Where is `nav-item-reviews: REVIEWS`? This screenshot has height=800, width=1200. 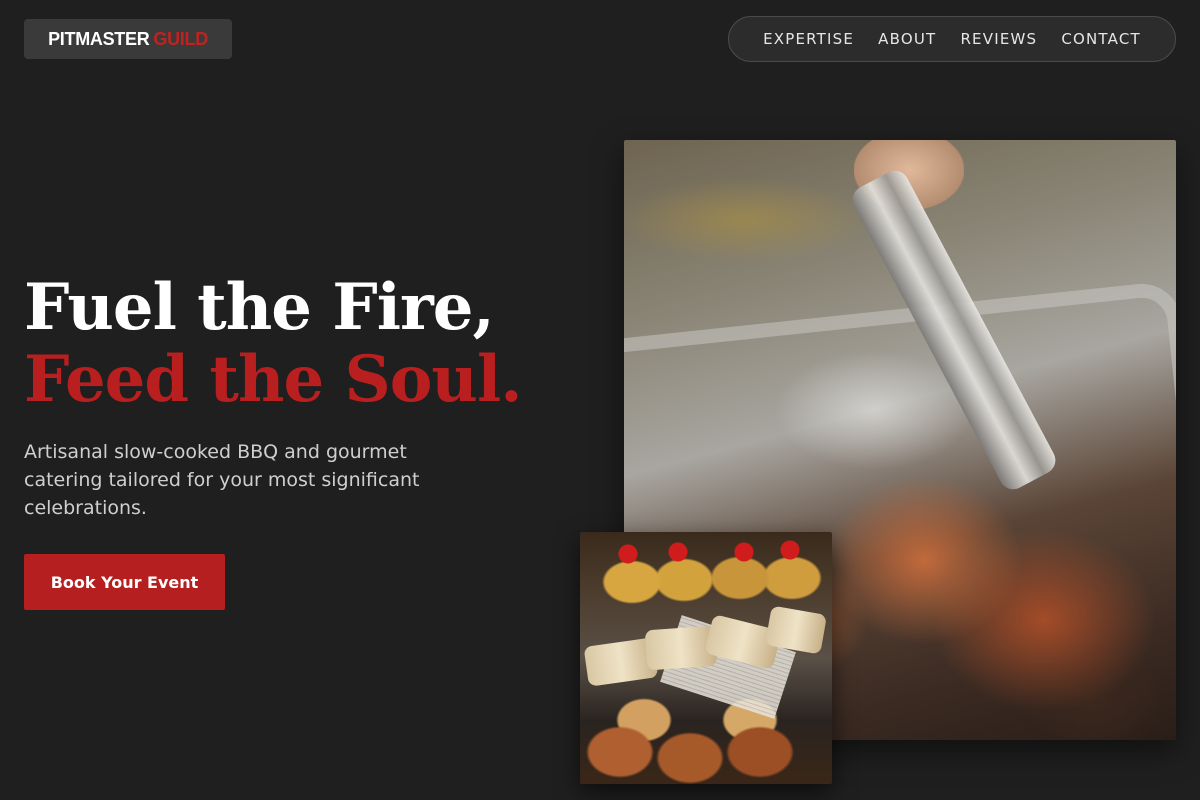
nav-item-reviews: REVIEWS is located at coordinates (998, 39).